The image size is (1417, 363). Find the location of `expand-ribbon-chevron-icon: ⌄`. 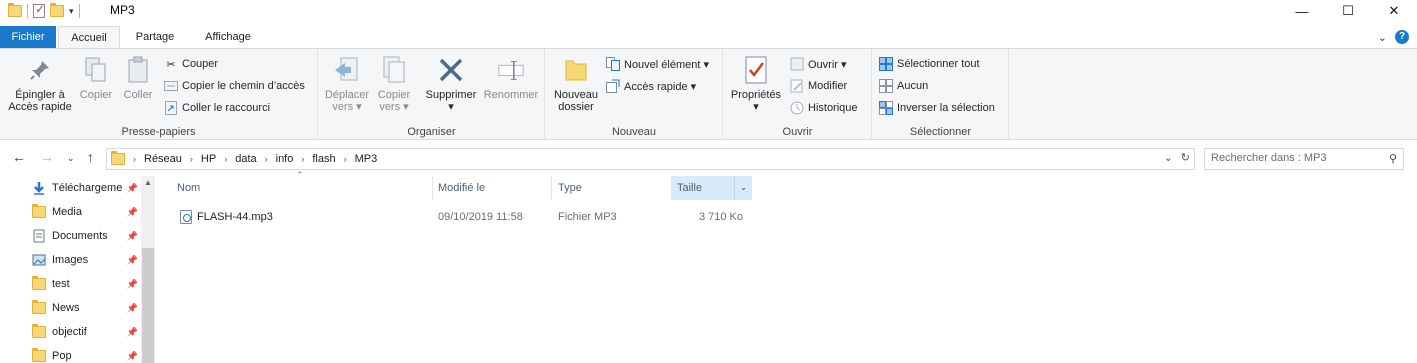

expand-ribbon-chevron-icon: ⌄ is located at coordinates (1382, 37).